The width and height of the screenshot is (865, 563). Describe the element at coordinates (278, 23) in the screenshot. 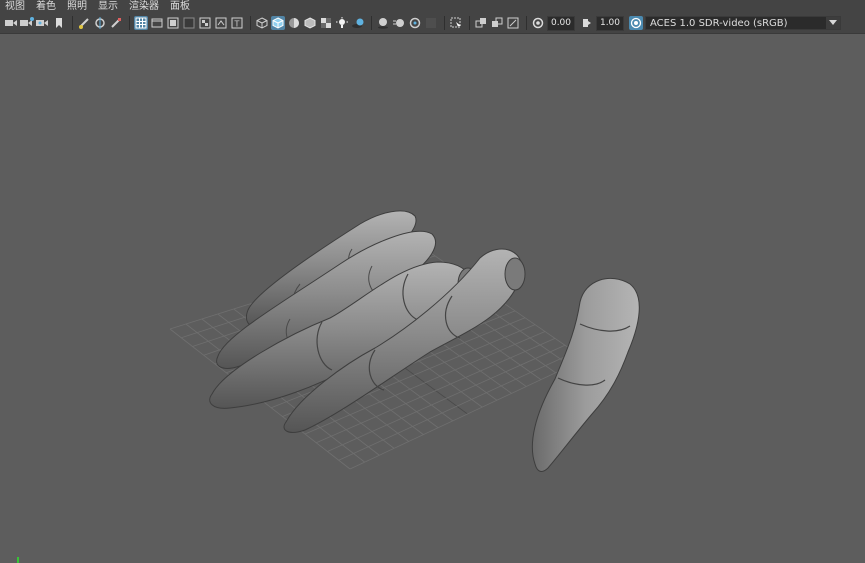

I see `smooth-shade-icon` at that location.